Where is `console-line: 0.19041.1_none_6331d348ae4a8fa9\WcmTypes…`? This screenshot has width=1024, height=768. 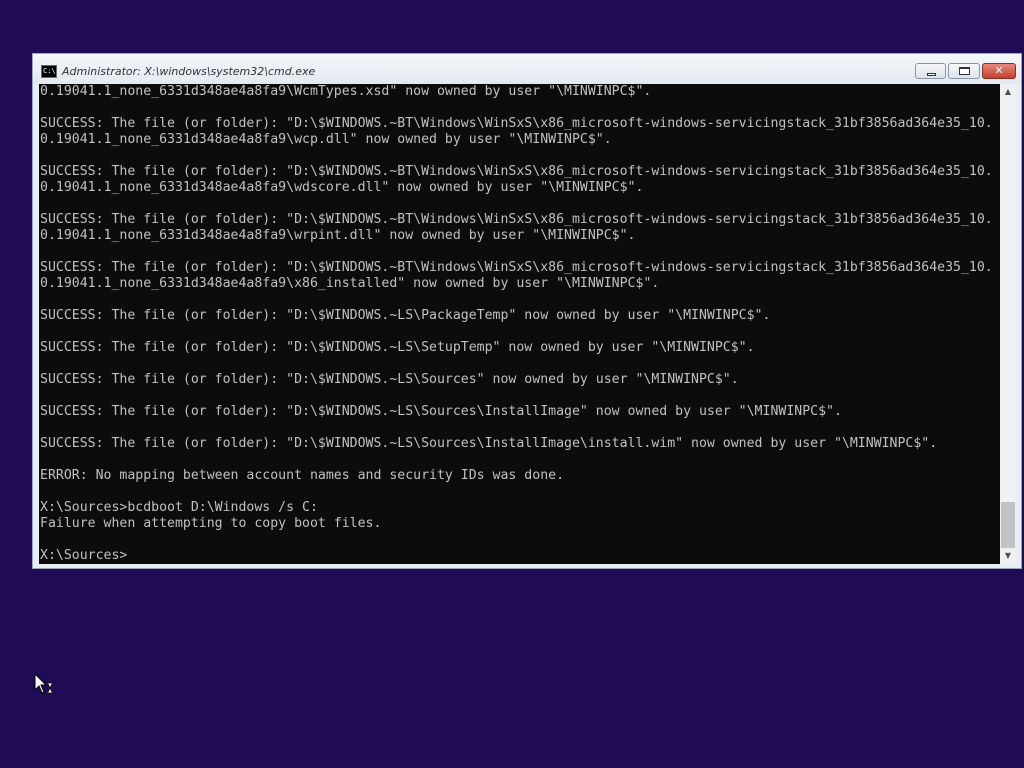 console-line: 0.19041.1_none_6331d348ae4a8fa9\WcmTypes… is located at coordinates (346, 91).